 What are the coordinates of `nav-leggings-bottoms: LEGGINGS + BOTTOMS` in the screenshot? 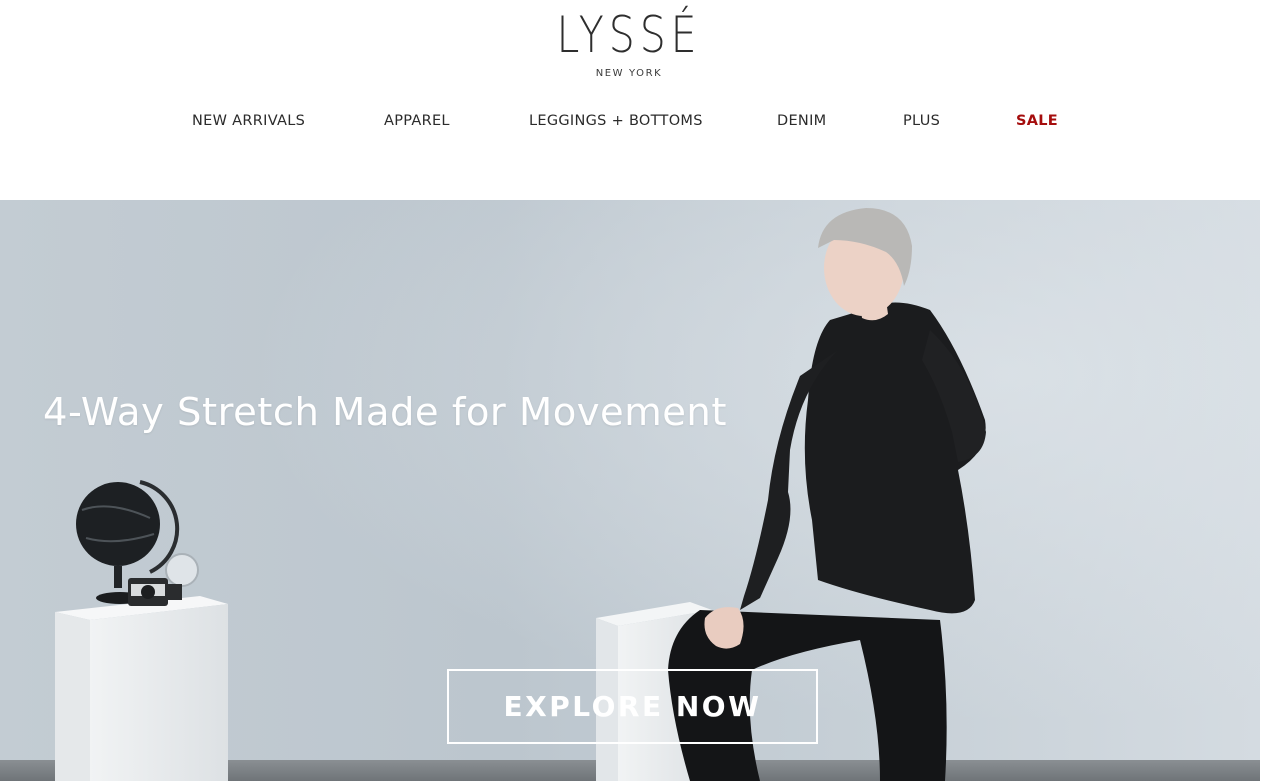 It's located at (616, 121).